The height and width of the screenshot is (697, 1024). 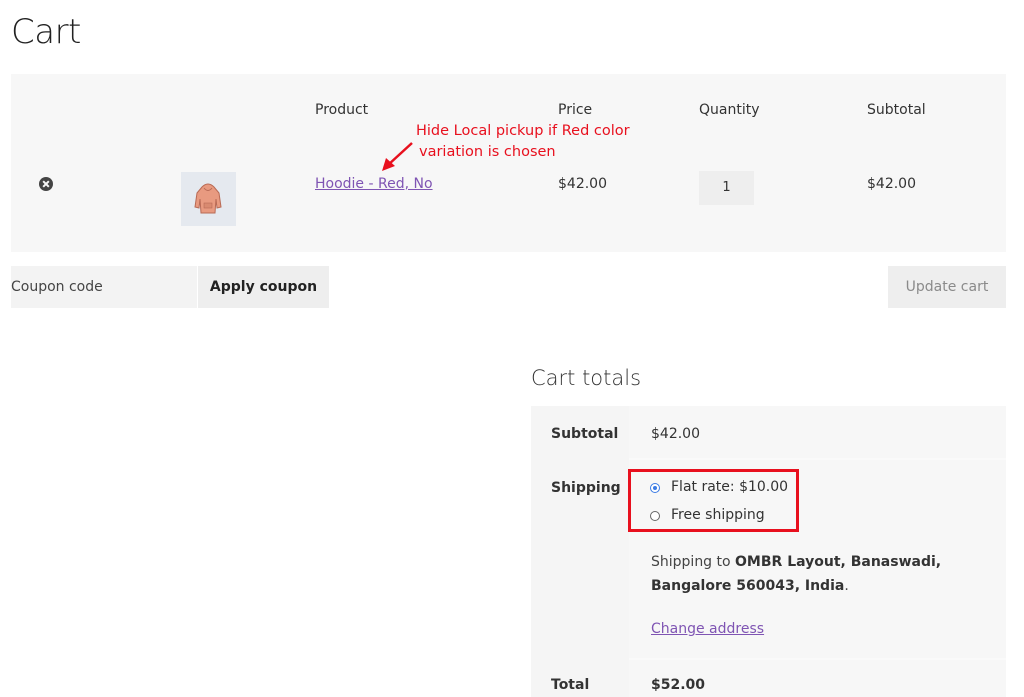 What do you see at coordinates (263, 287) in the screenshot?
I see `apply-coupon-button: Apply coupon` at bounding box center [263, 287].